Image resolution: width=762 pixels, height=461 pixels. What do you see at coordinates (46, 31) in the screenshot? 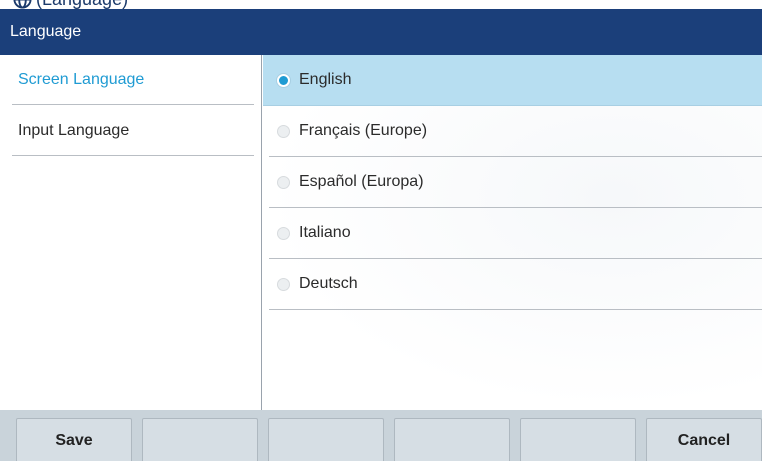
I see `window-title: Language` at bounding box center [46, 31].